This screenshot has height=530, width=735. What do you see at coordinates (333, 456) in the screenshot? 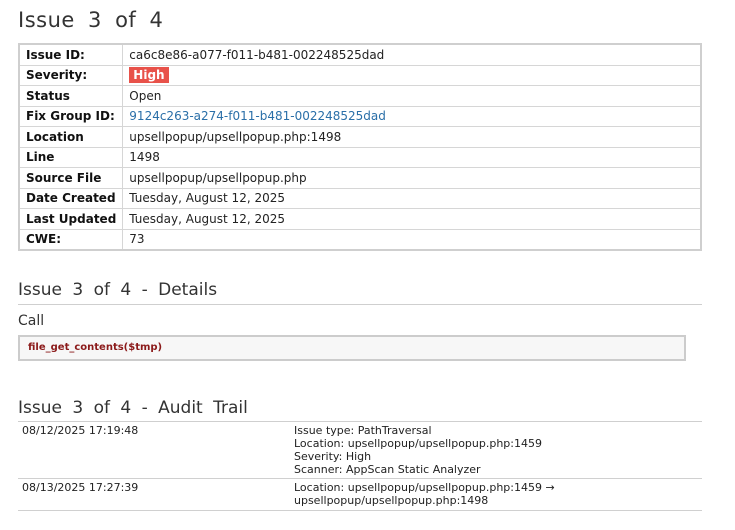
I see `audit-line: Severity: High` at bounding box center [333, 456].